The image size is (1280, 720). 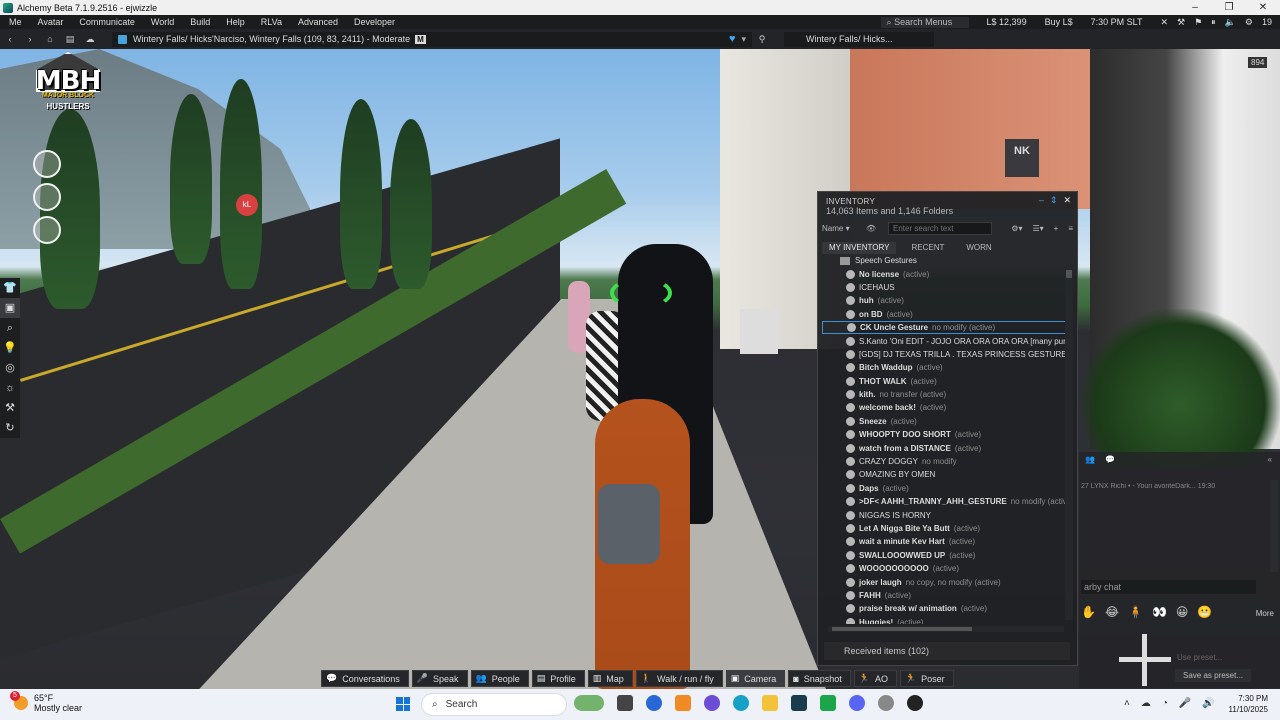 I want to click on back-arrow-icon: ‹, so click(x=10, y=39).